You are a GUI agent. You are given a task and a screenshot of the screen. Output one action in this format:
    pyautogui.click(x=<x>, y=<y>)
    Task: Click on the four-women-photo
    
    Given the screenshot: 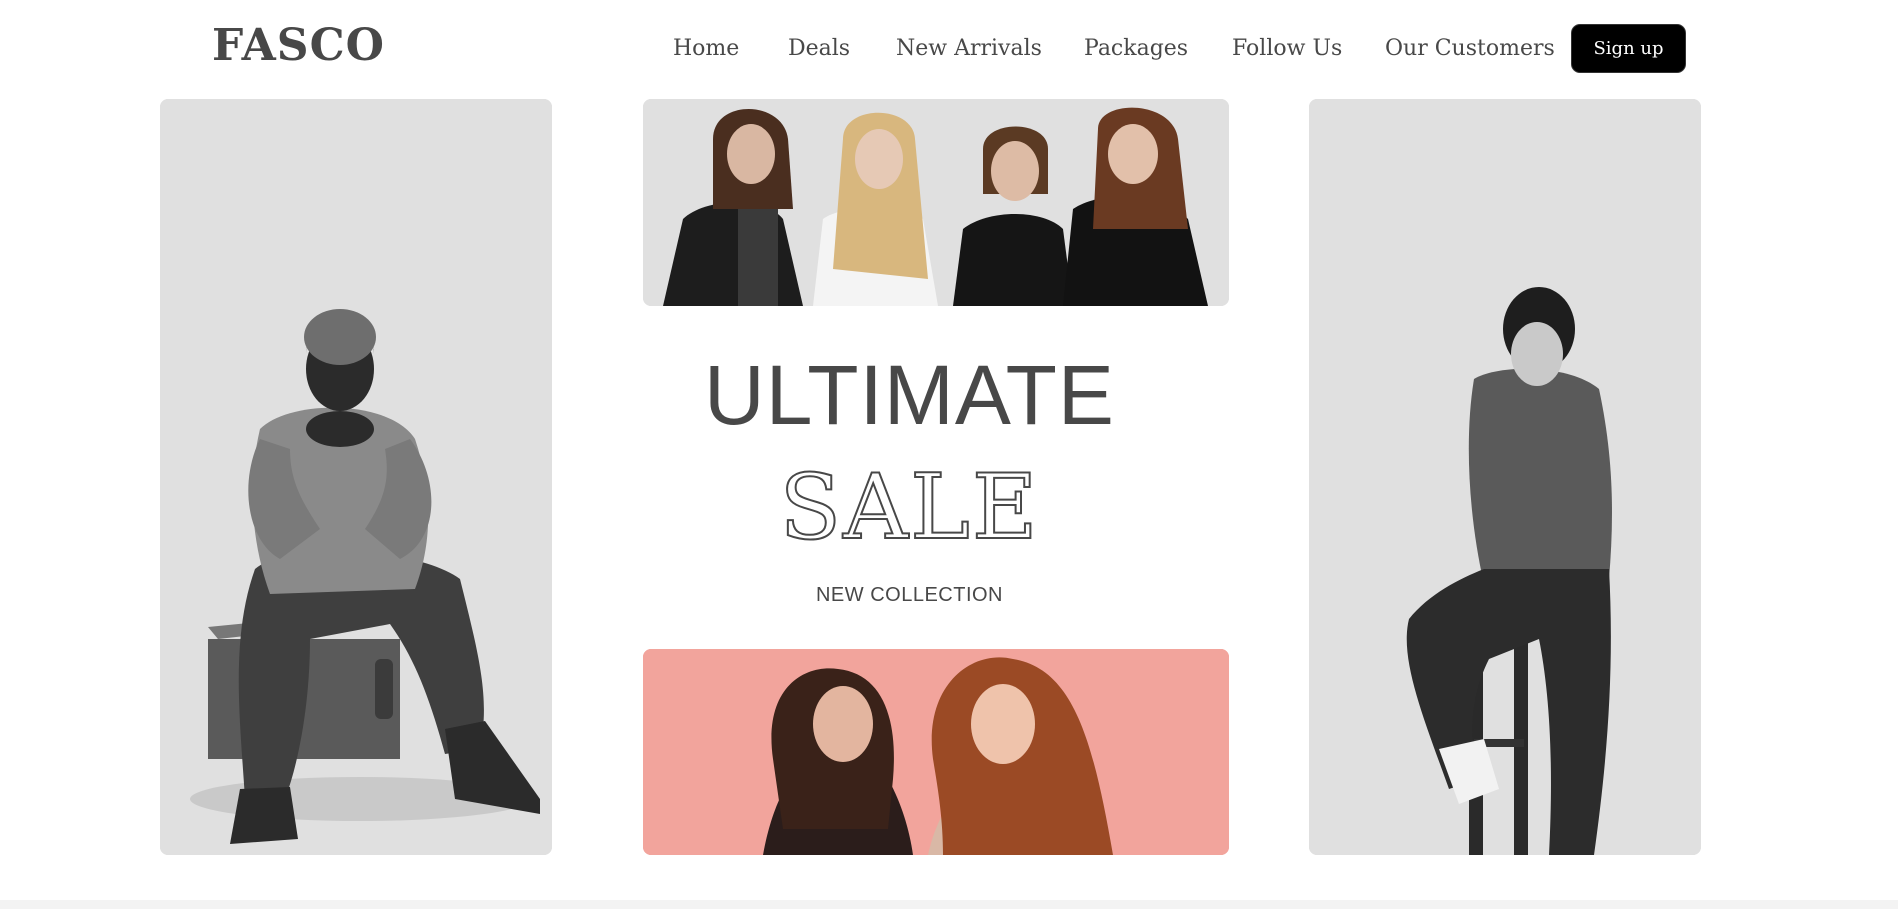 What is the action you would take?
    pyautogui.click(x=936, y=202)
    